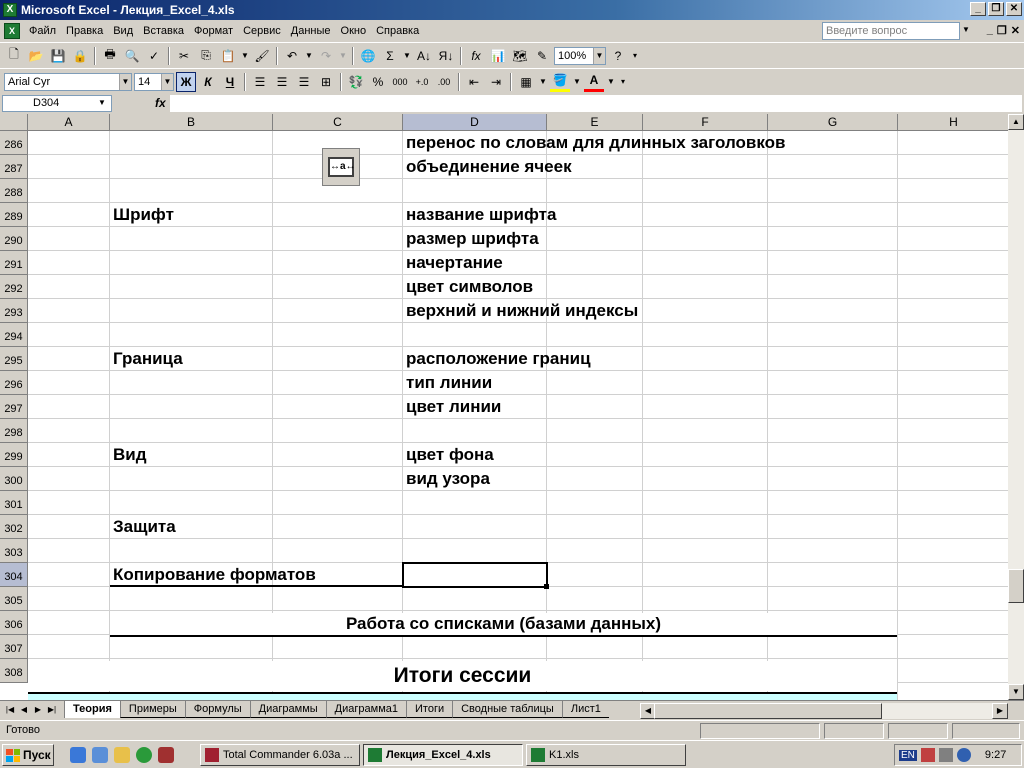  I want to click on formula-input, so click(596, 103).